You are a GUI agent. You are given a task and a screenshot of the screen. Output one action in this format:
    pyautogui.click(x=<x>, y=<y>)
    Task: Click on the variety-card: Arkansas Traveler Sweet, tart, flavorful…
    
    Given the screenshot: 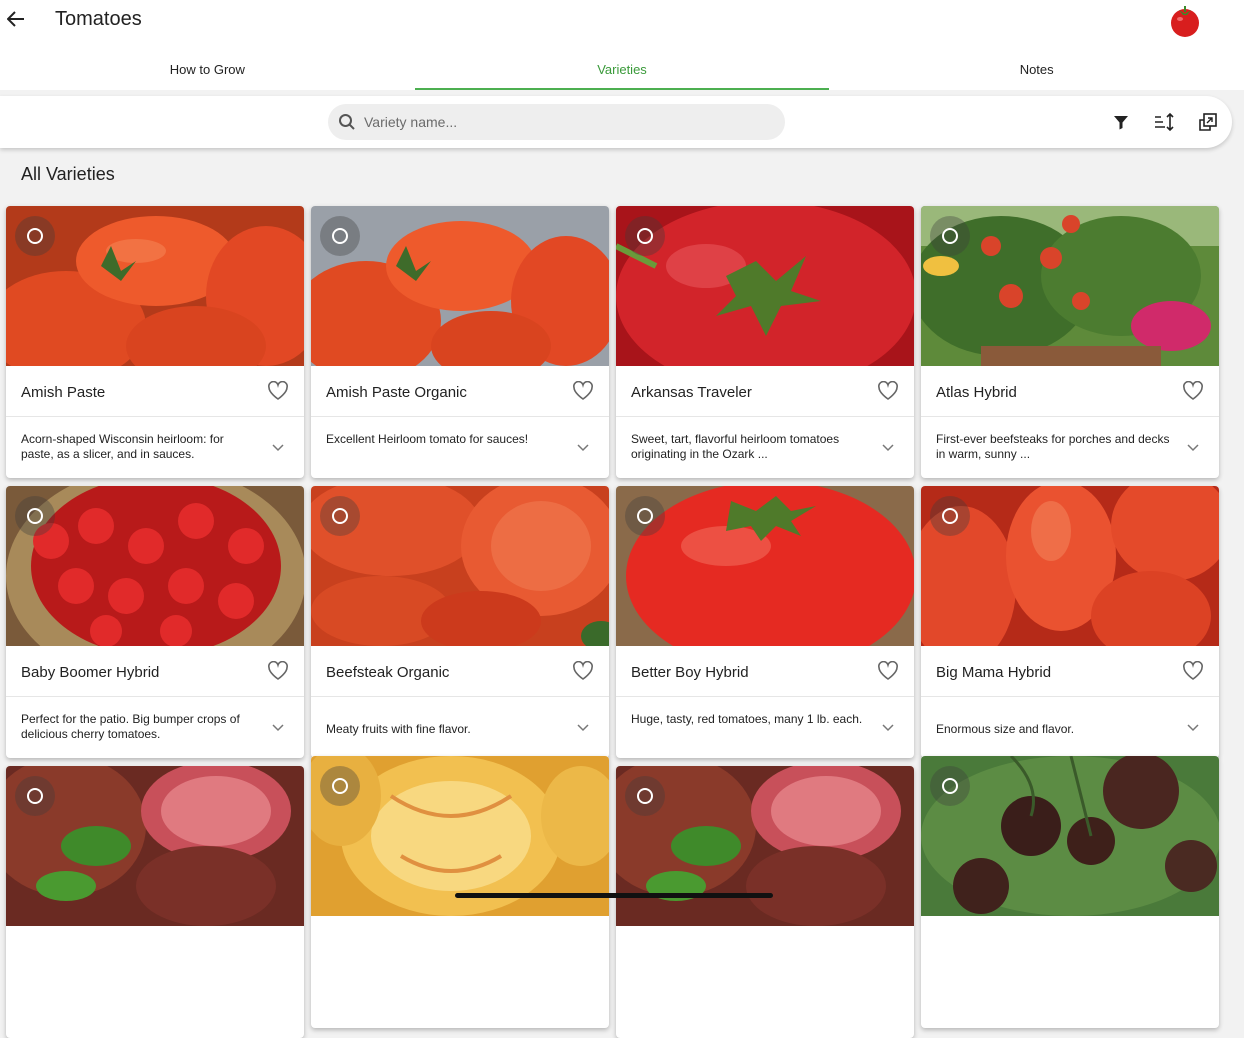 What is the action you would take?
    pyautogui.click(x=765, y=342)
    